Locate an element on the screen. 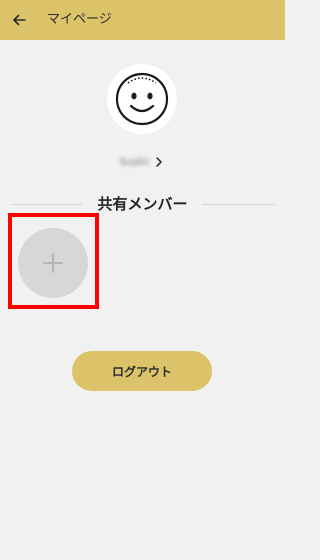  back-button is located at coordinates (19, 20).